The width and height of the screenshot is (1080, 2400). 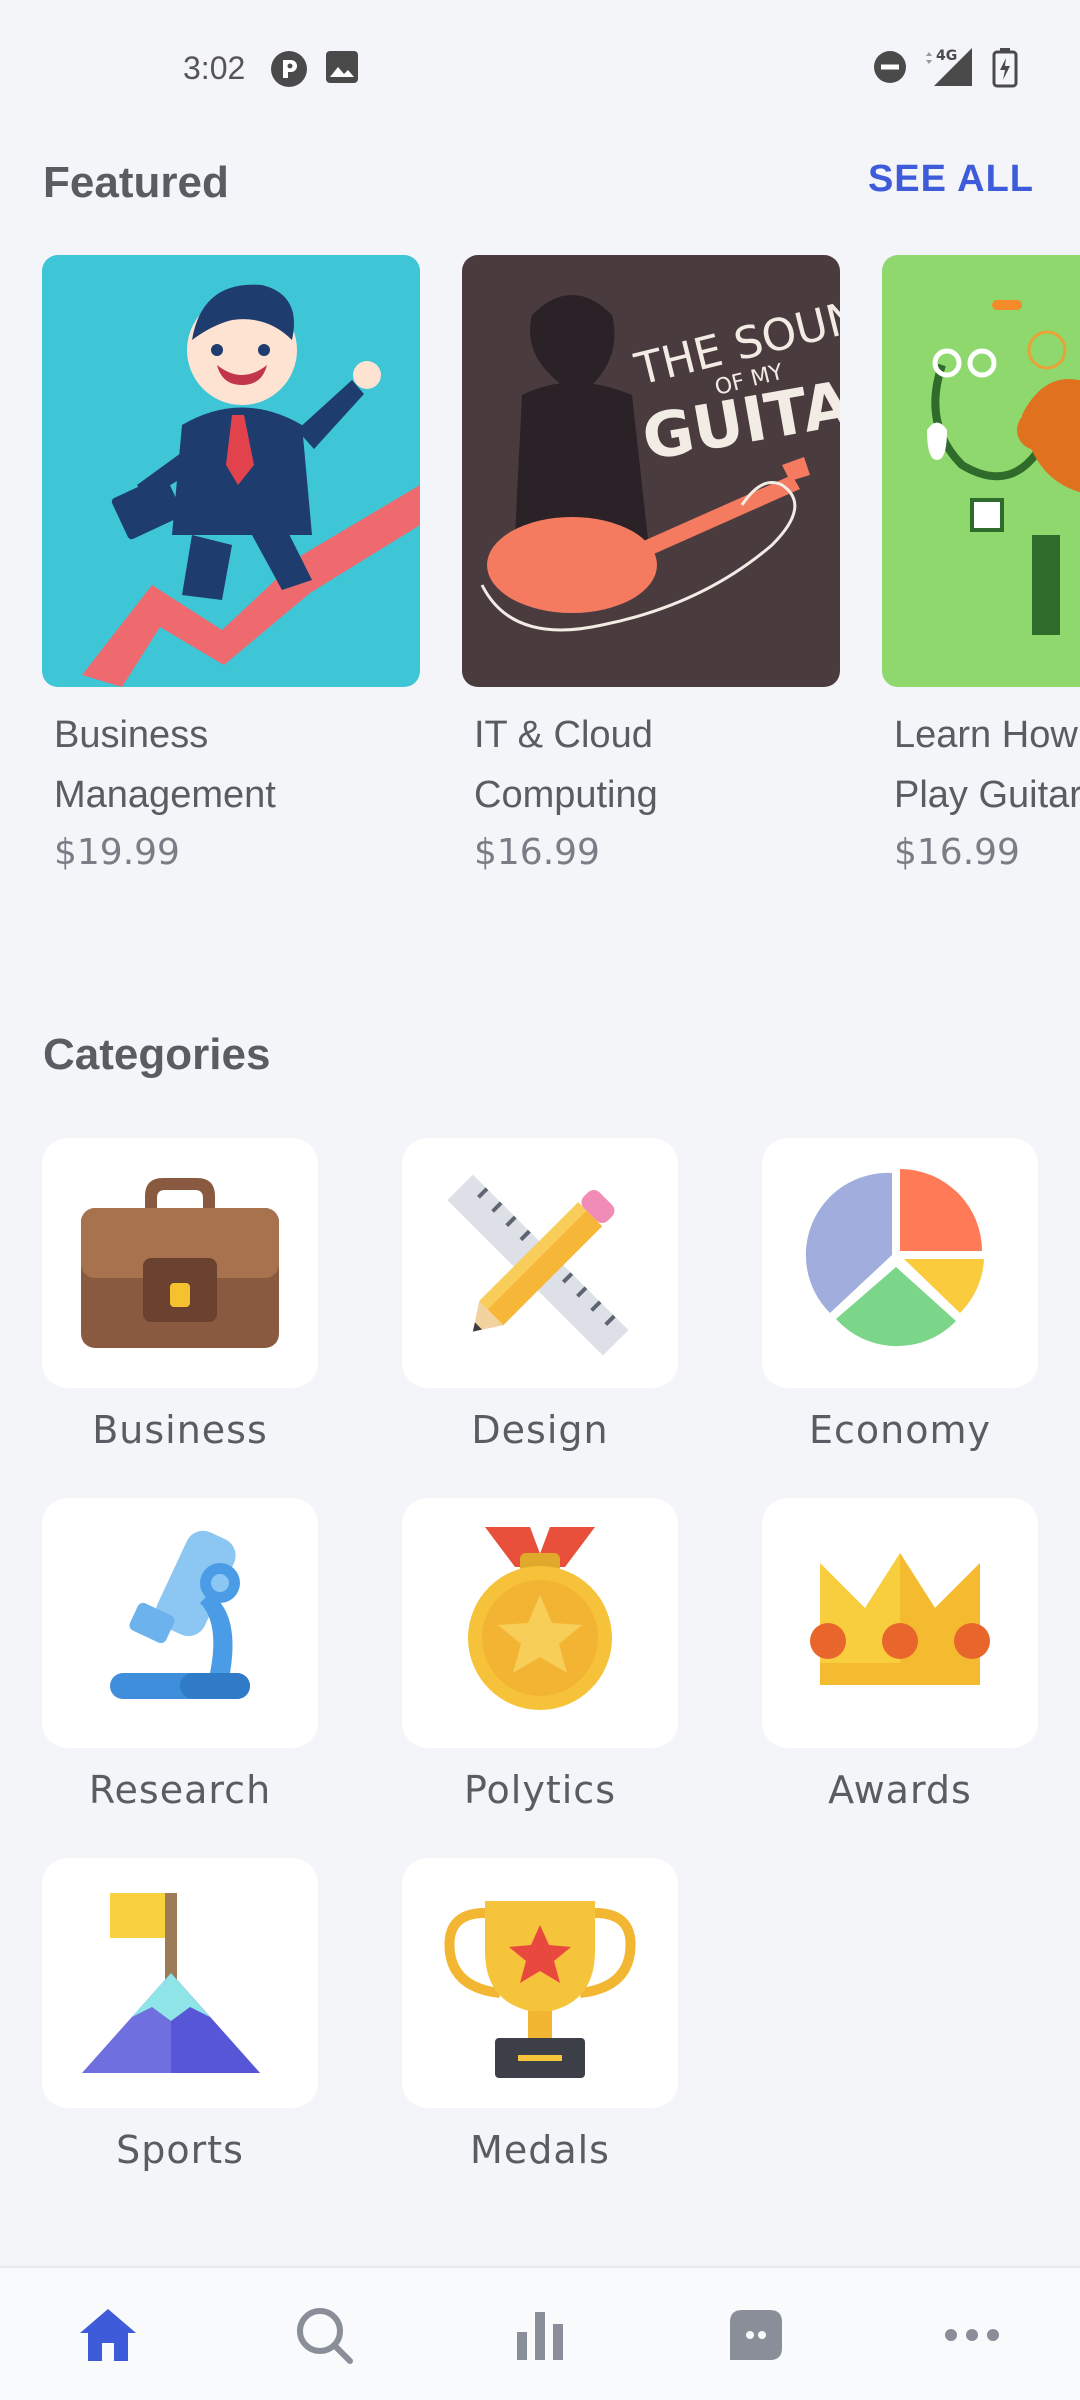 What do you see at coordinates (890, 69) in the screenshot?
I see `dnd-icon` at bounding box center [890, 69].